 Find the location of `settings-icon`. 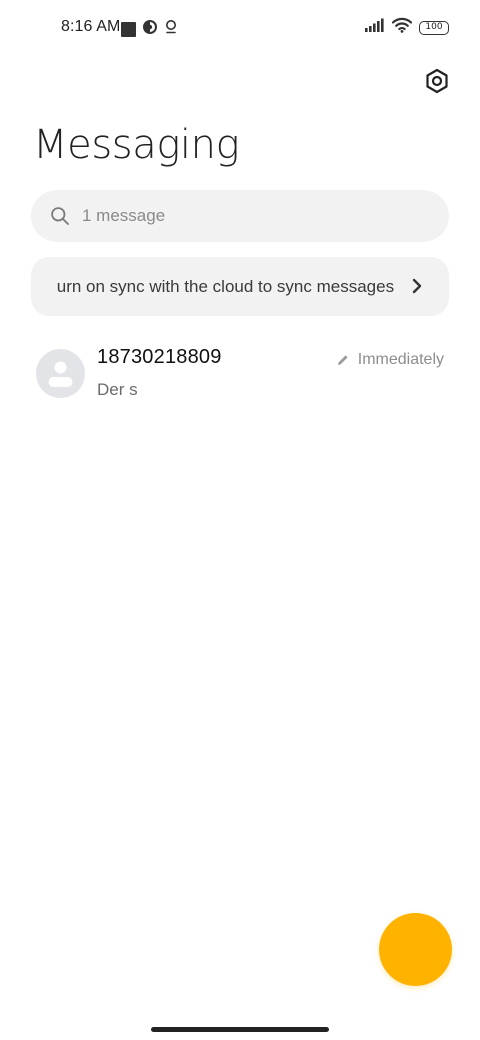

settings-icon is located at coordinates (437, 81).